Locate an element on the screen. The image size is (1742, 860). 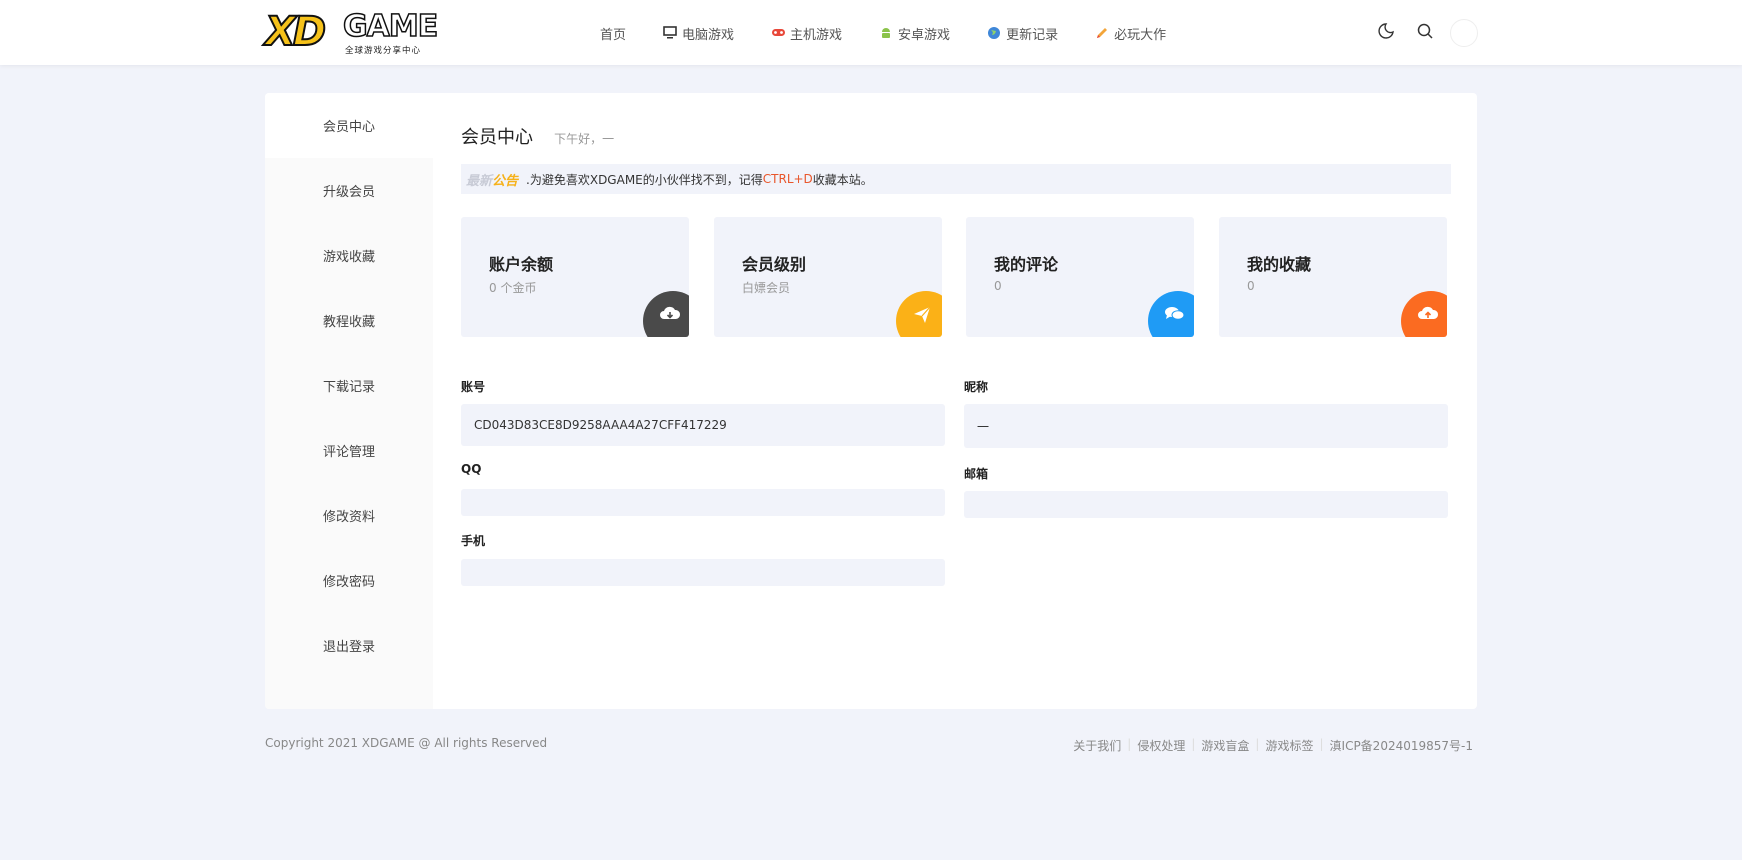
sidebar-item-logout: 退出登录 is located at coordinates (349, 645).